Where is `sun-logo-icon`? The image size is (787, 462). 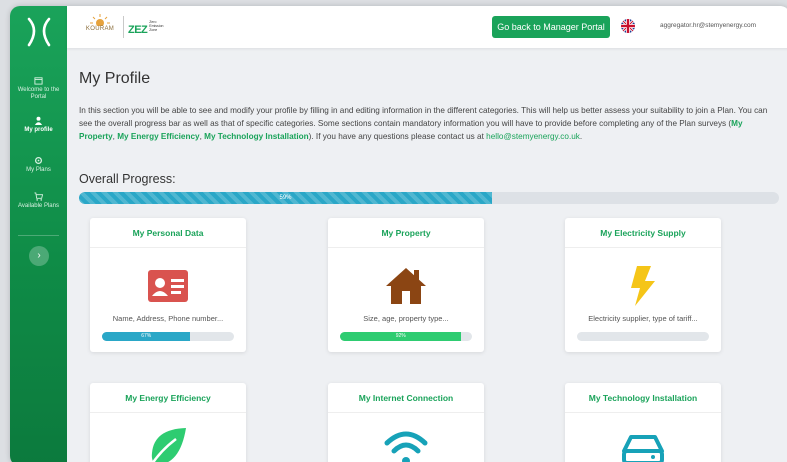 sun-logo-icon is located at coordinates (100, 20).